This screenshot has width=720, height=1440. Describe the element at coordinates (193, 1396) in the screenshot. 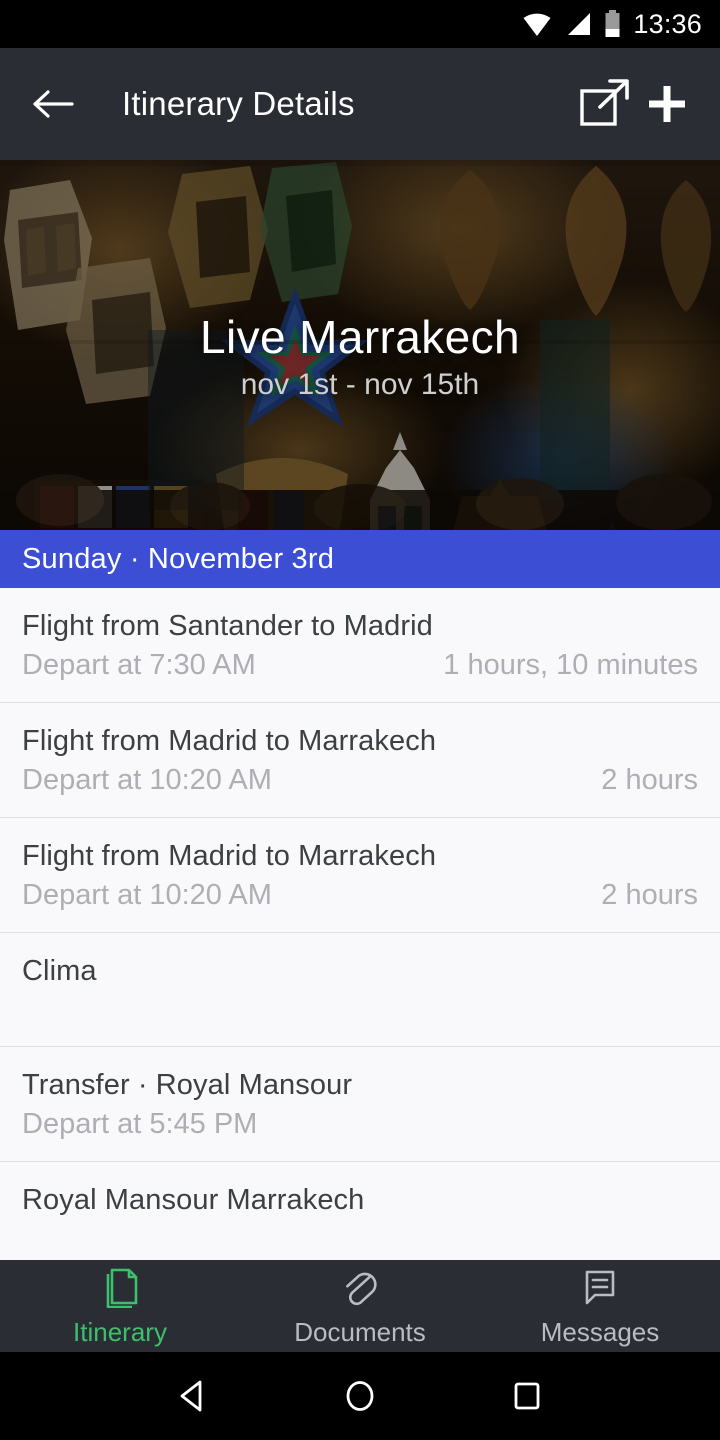

I see `system-back-icon` at that location.